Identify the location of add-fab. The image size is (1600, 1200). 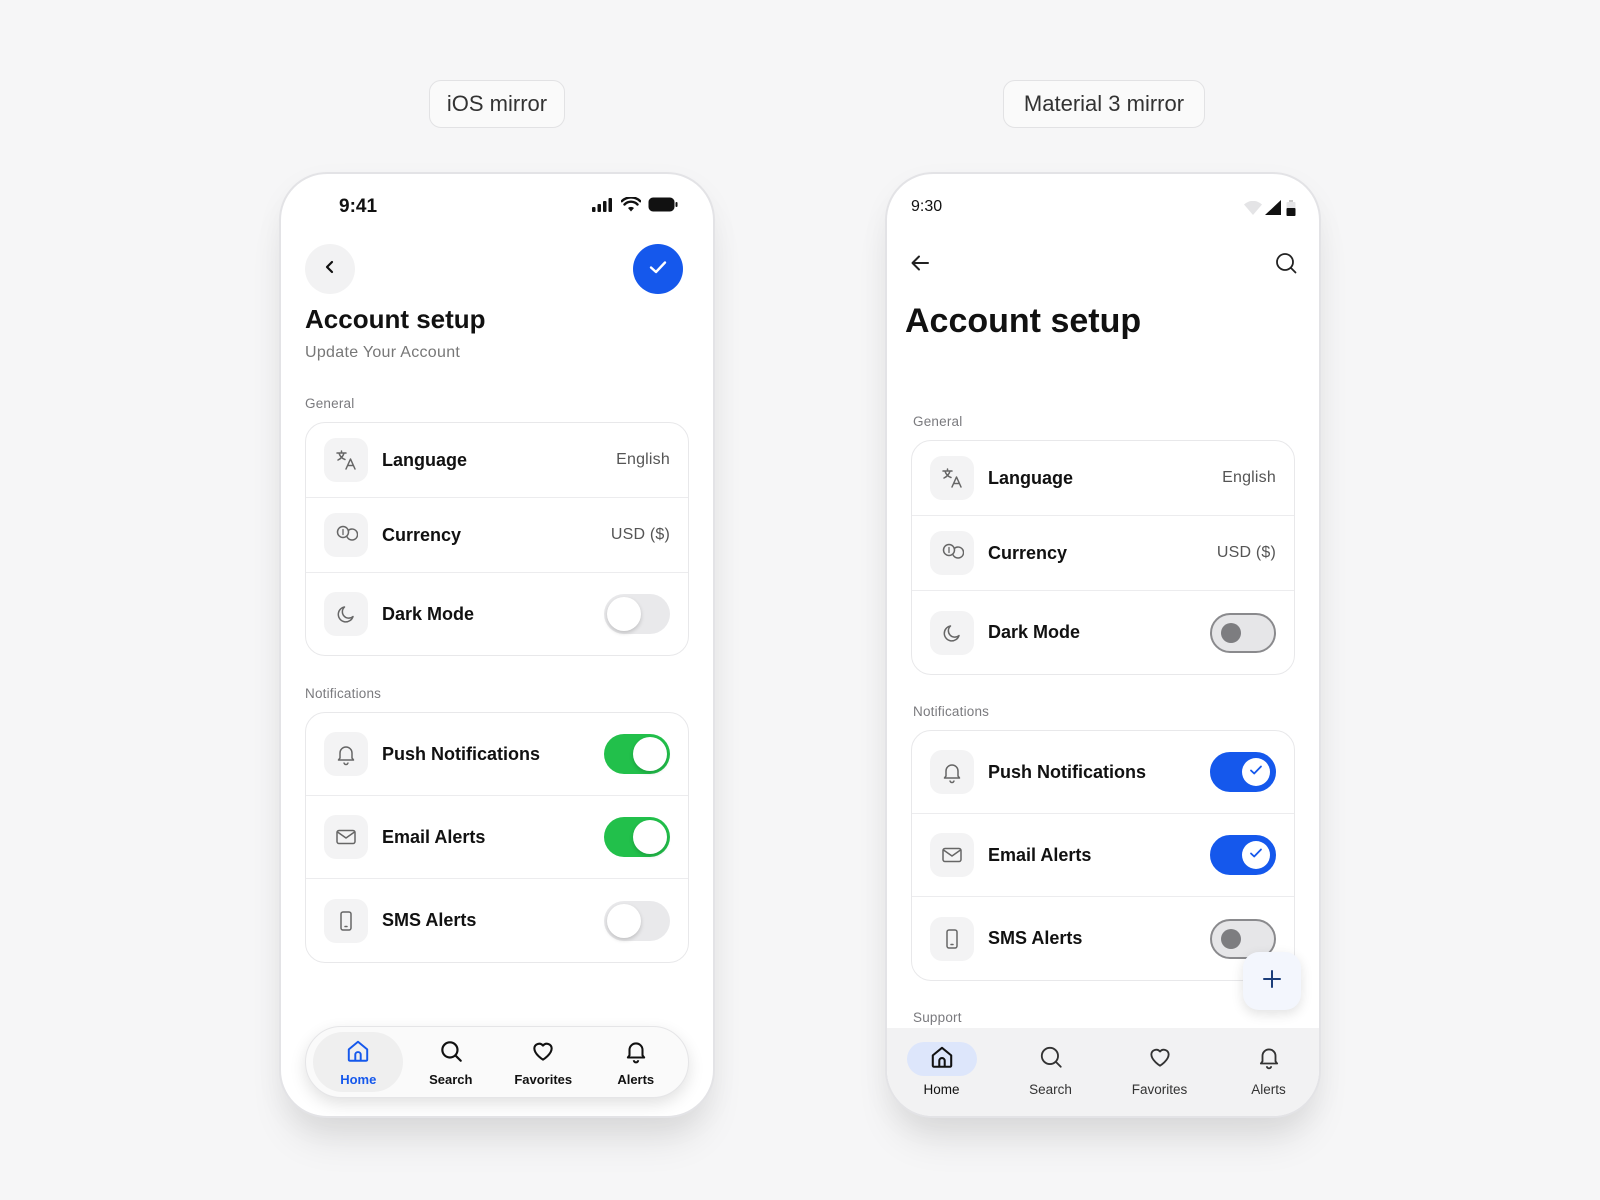
(1272, 981).